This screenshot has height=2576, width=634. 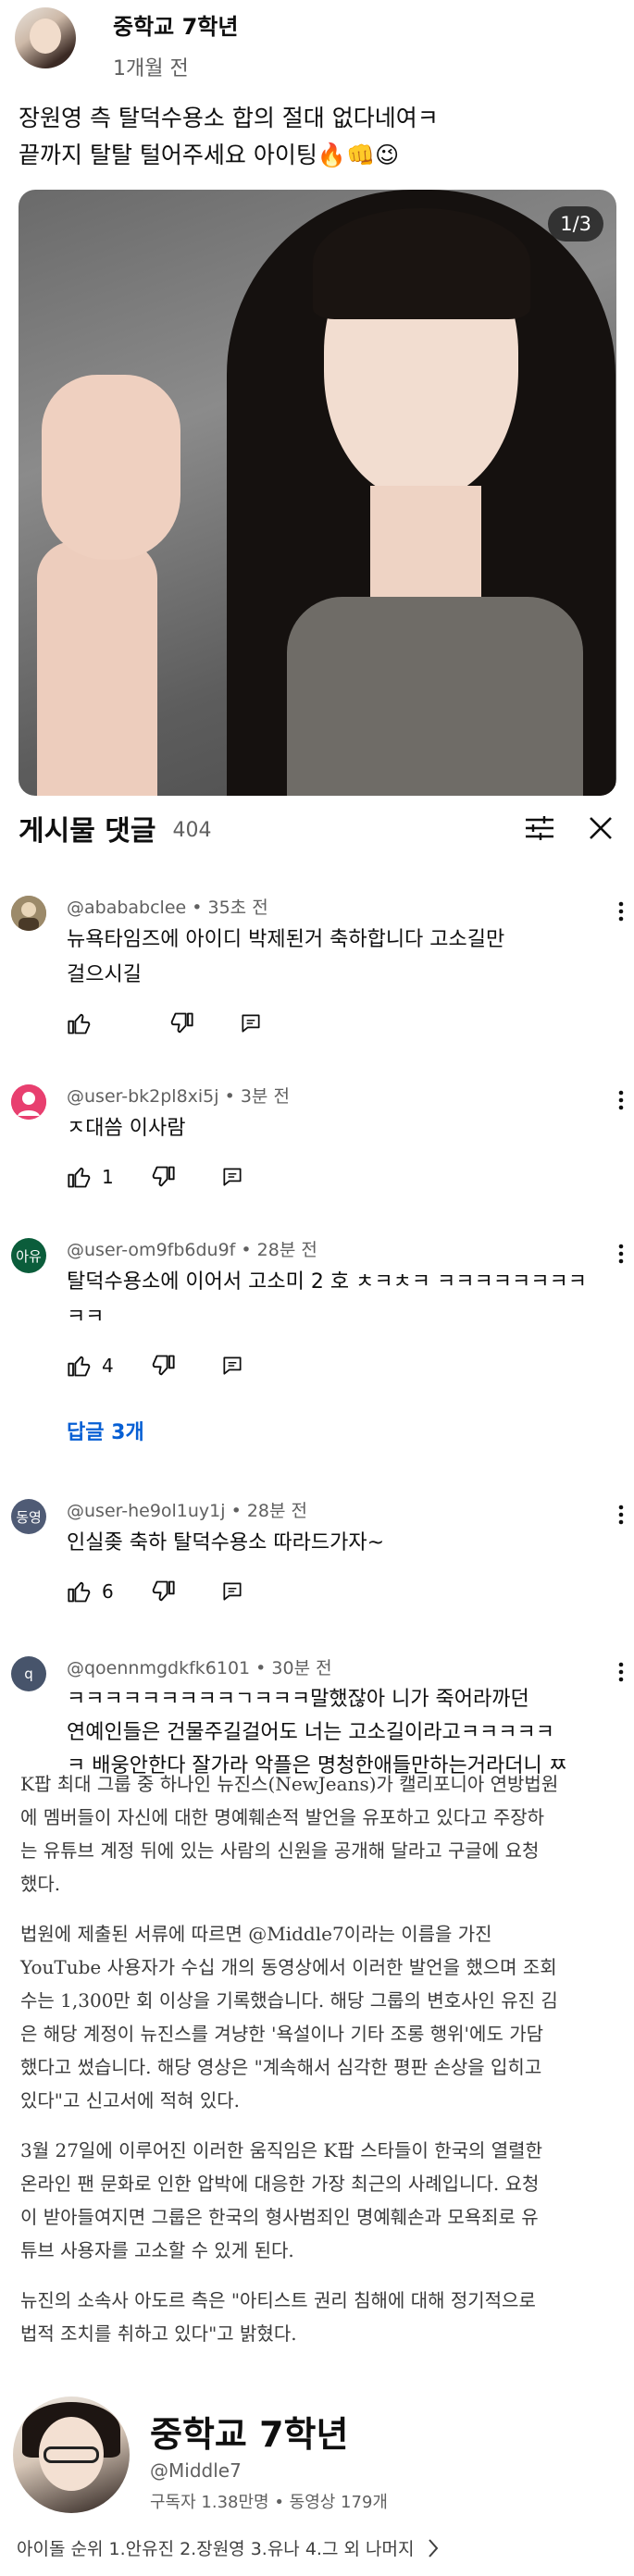 I want to click on comment-text-line: ㅋㅋ, so click(x=86, y=1318).